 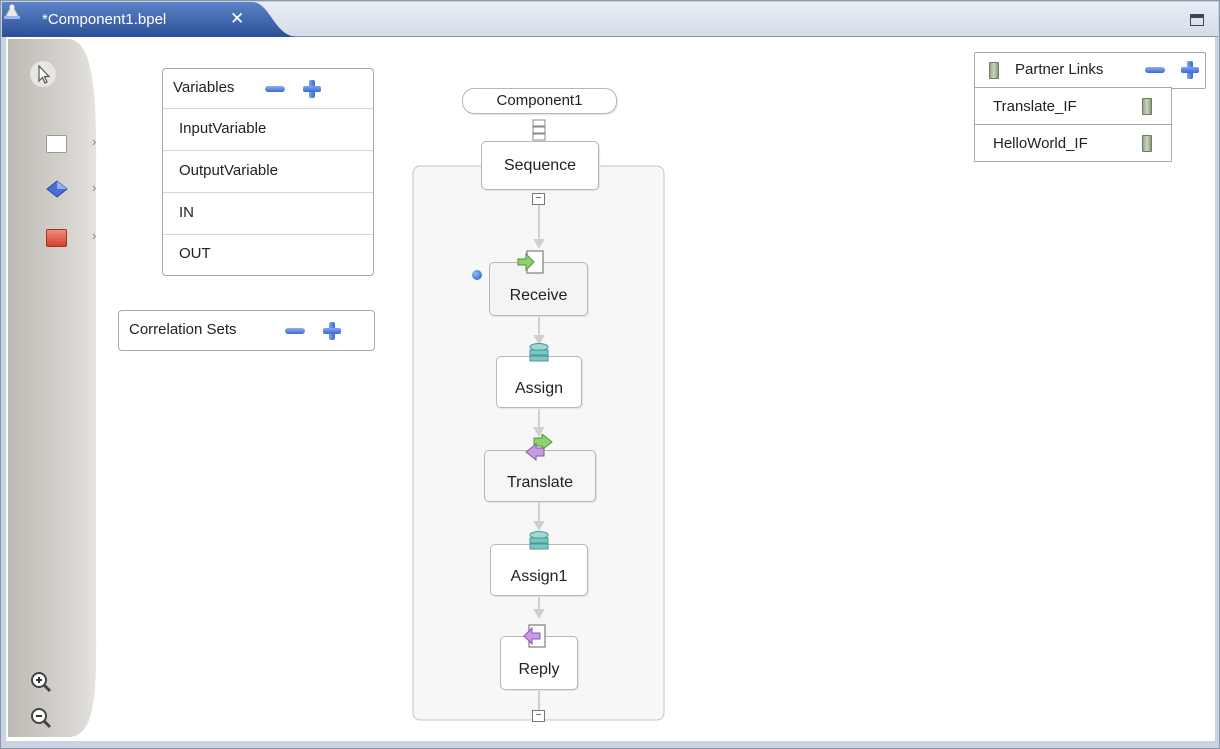 I want to click on fault-activity-tool: ›, so click(x=75, y=237).